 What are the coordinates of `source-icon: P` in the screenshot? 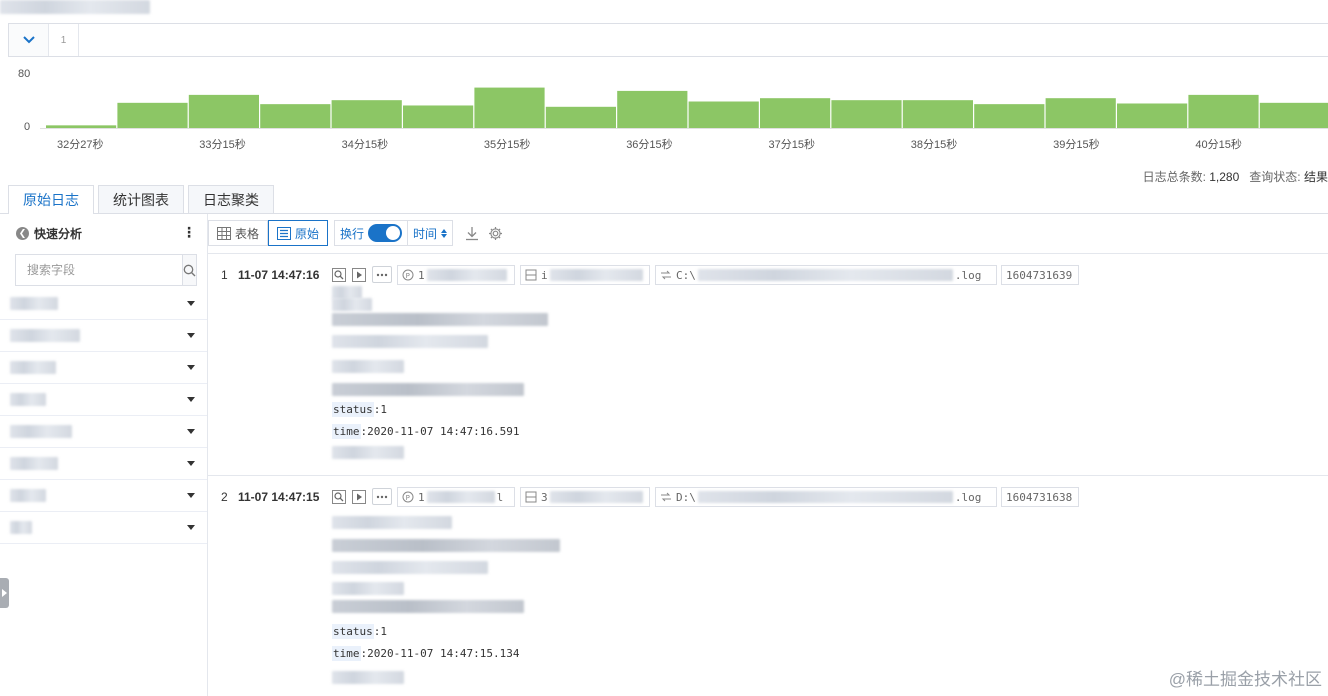 It's located at (408, 497).